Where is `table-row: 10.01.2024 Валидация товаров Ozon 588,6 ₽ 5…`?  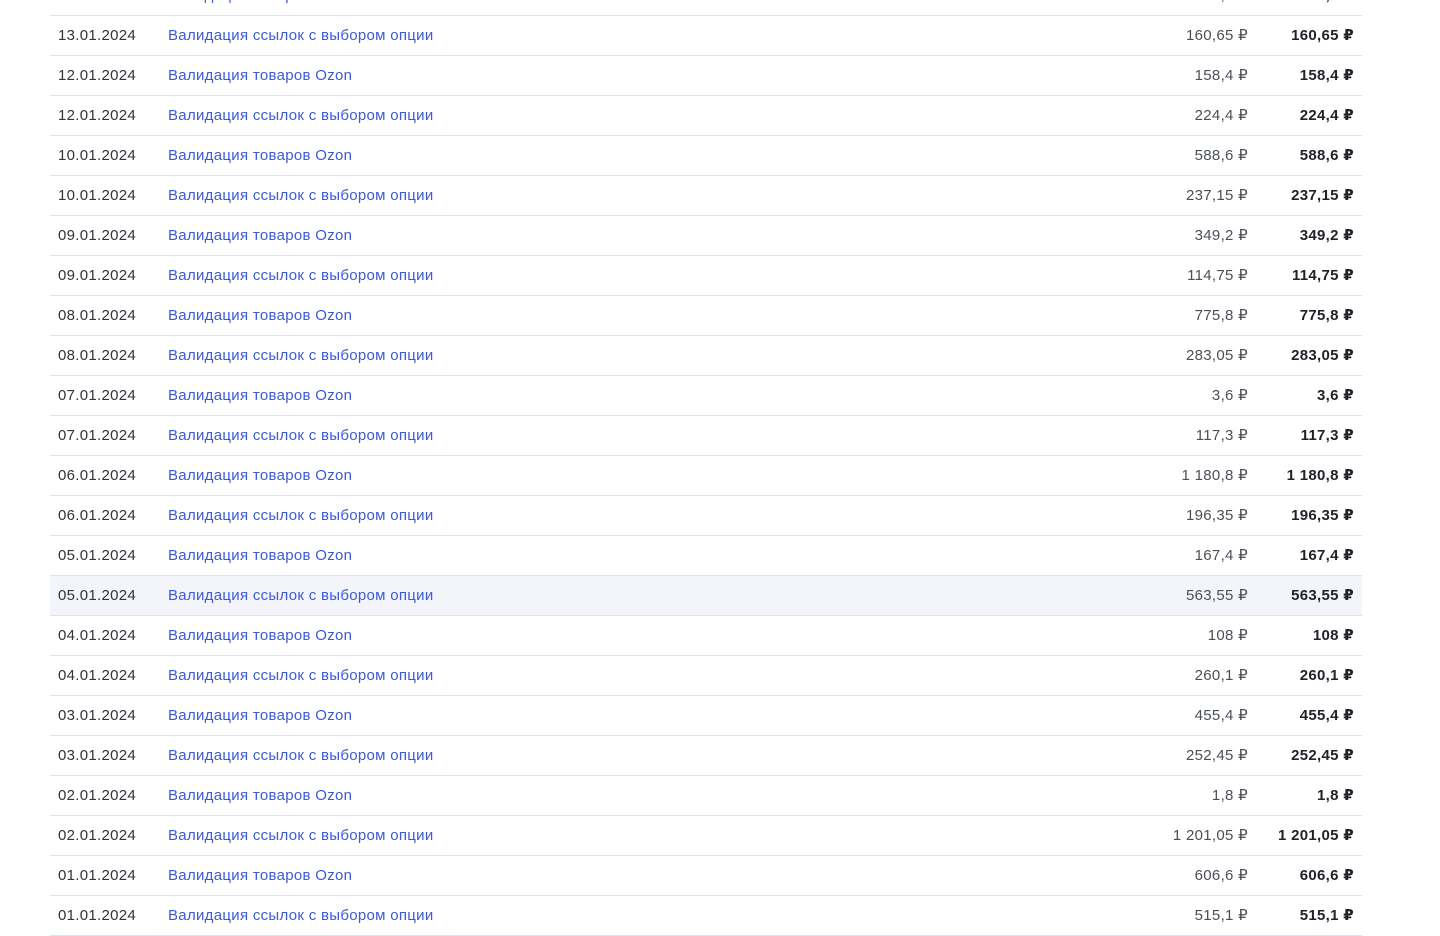 table-row: 10.01.2024 Валидация товаров Ozon 588,6 ₽ 5… is located at coordinates (706, 156).